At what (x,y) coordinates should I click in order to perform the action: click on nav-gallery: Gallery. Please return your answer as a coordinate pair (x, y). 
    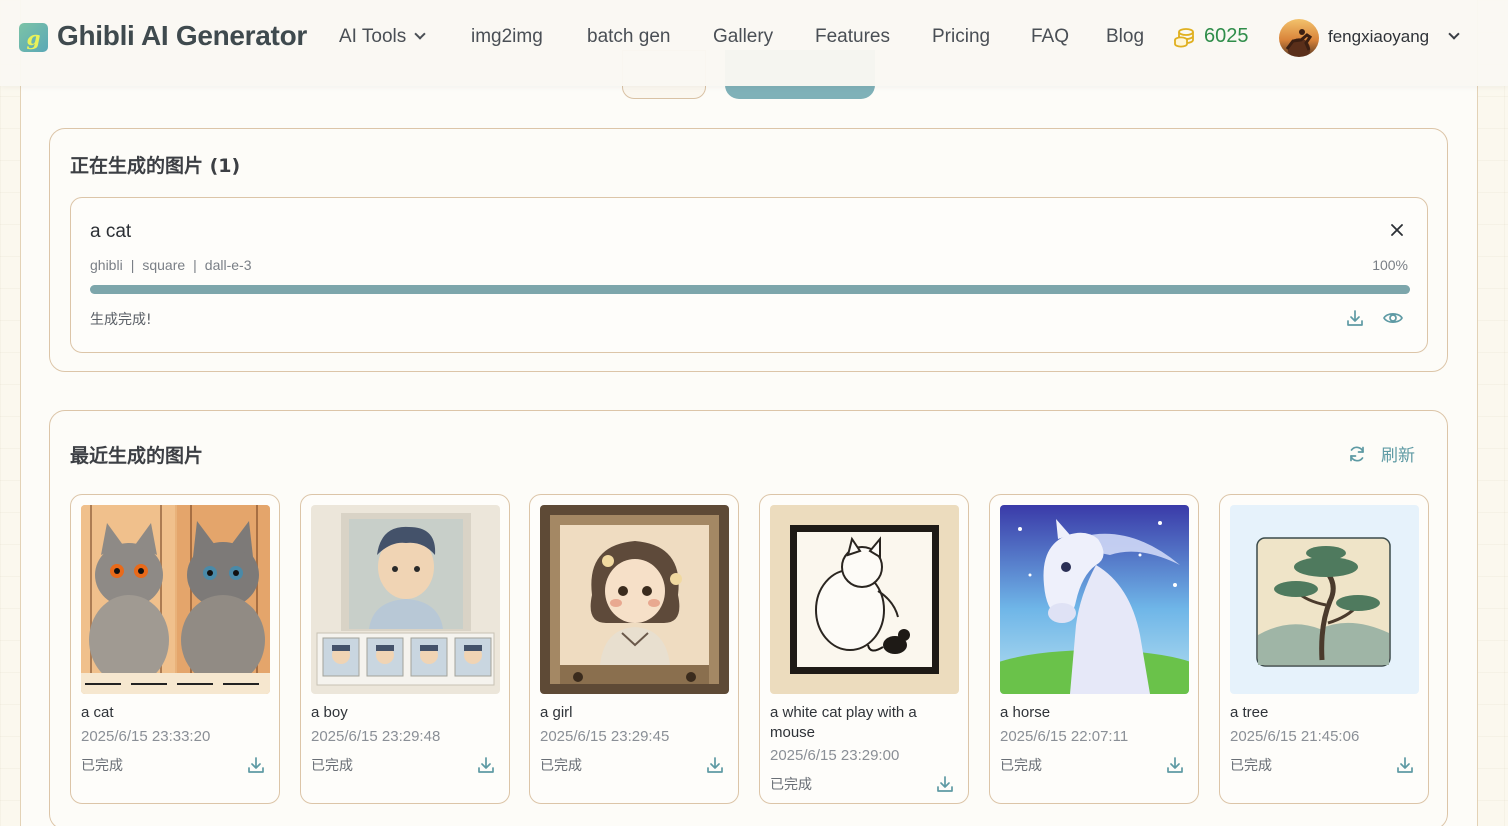
    Looking at the image, I should click on (743, 37).